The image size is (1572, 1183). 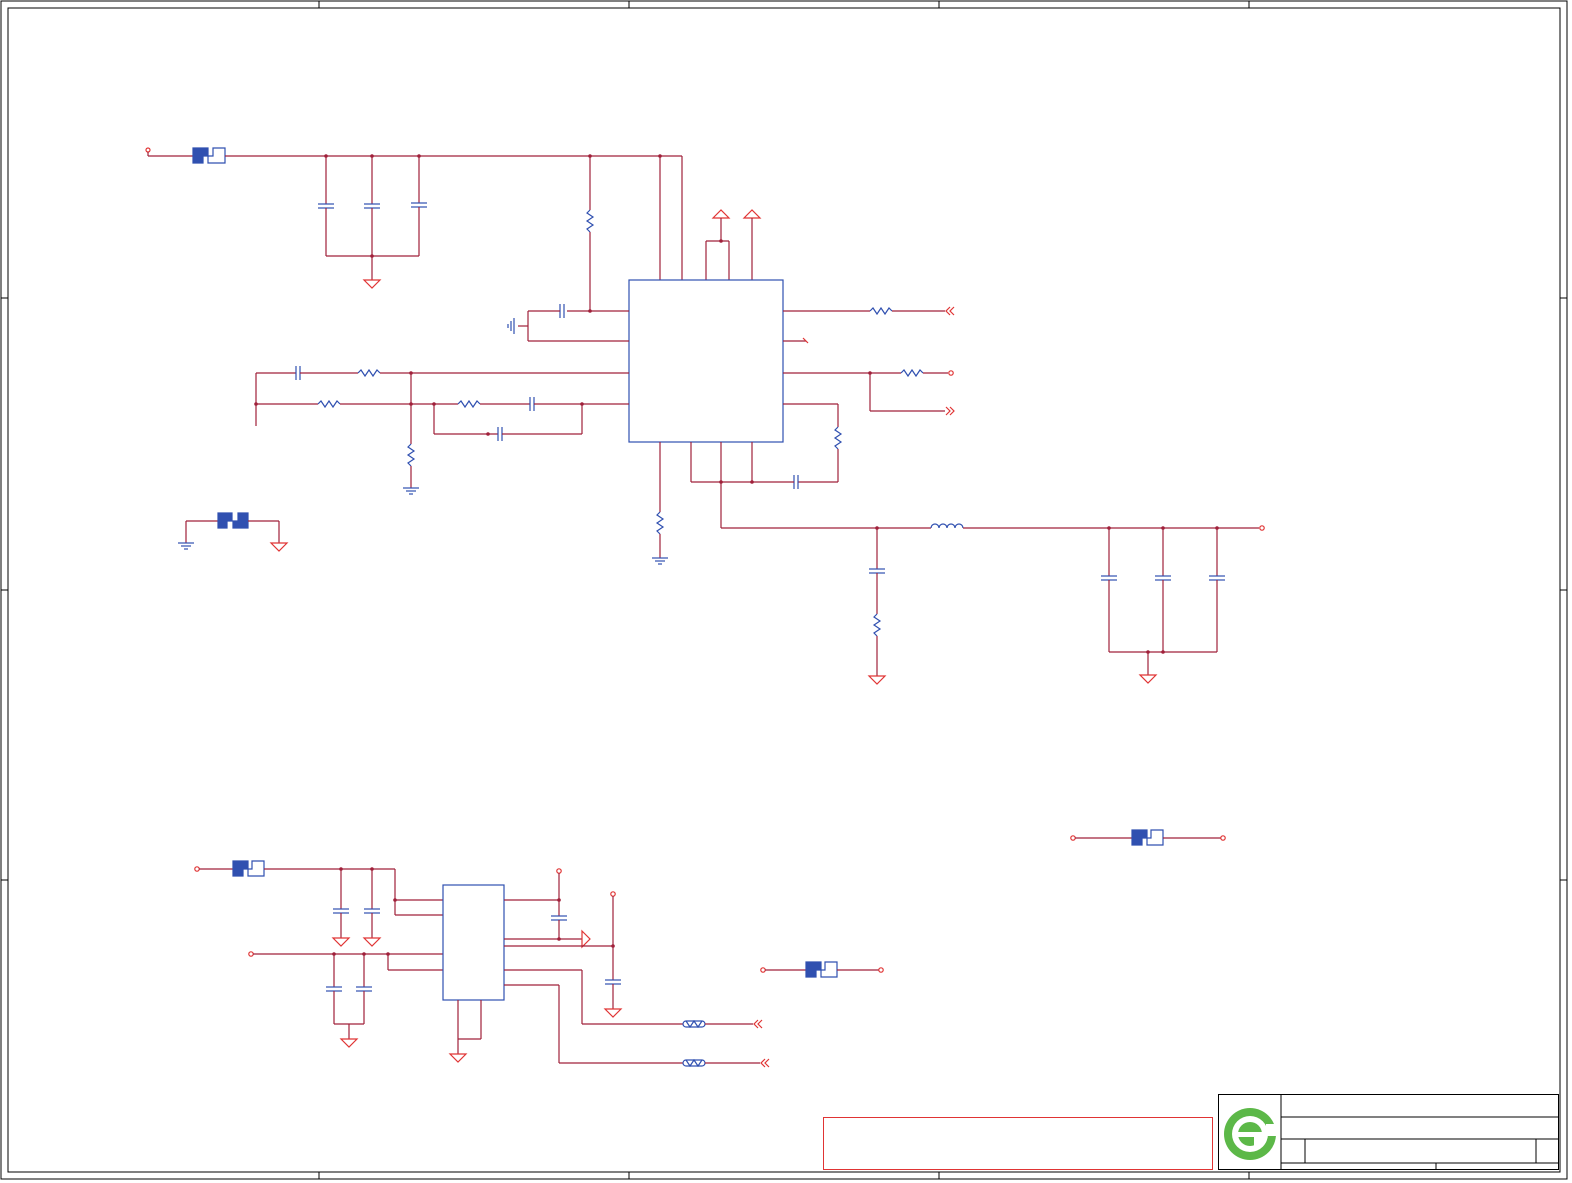 I want to click on ldo-second-input, so click(x=345, y=999).